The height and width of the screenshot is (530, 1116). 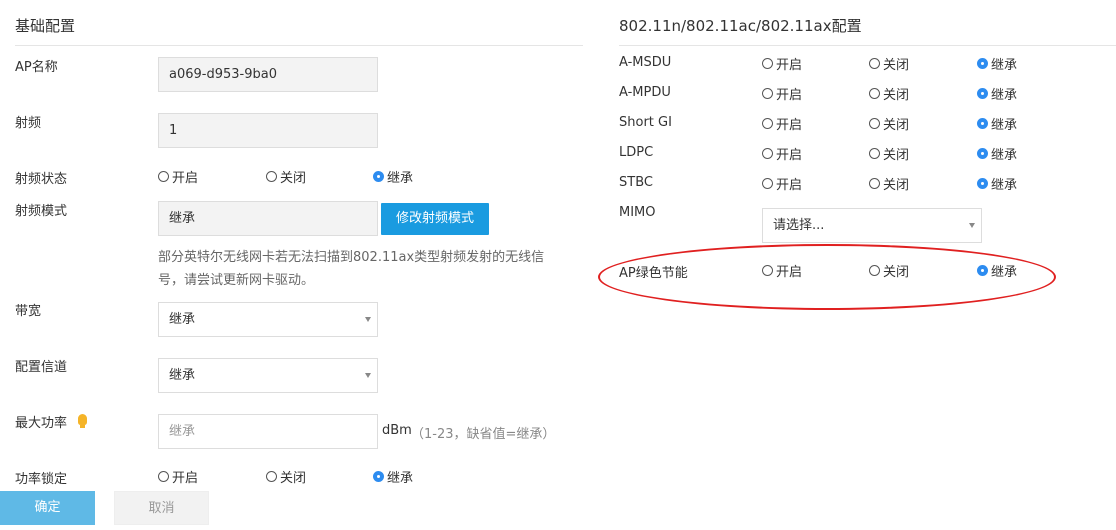 I want to click on power-lock-inherit: 继承, so click(x=393, y=476).